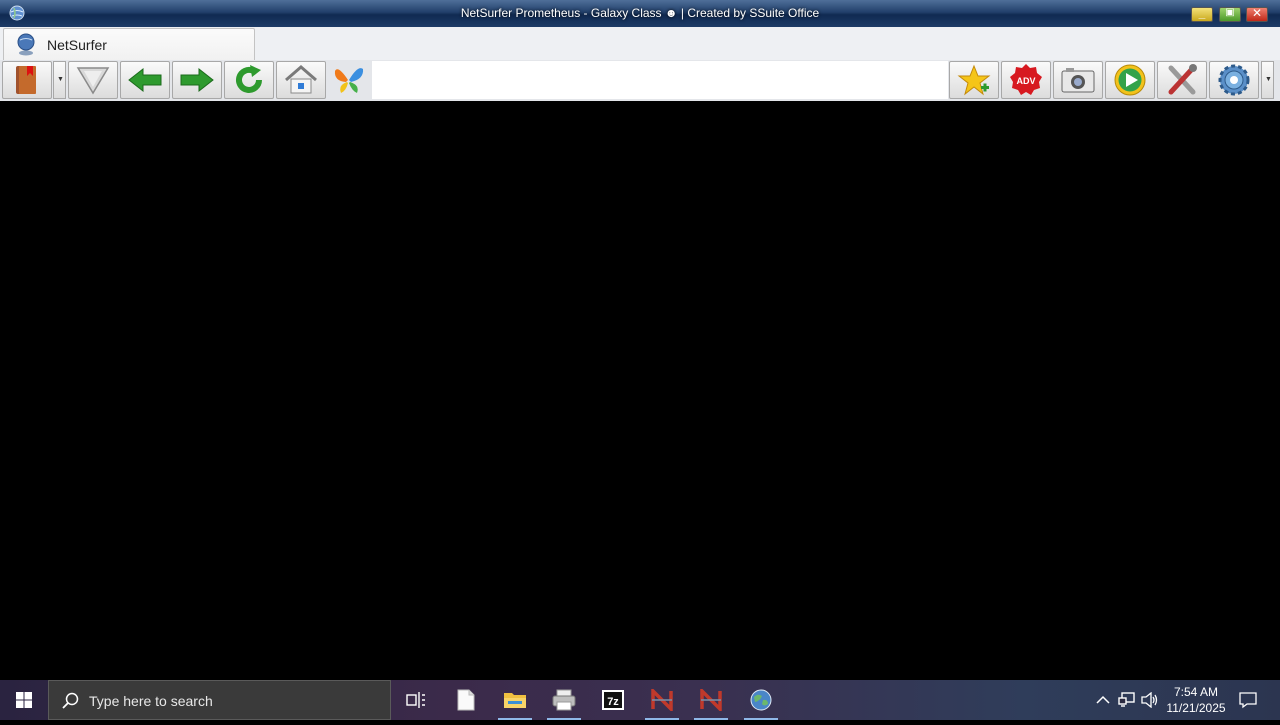 The image size is (1280, 725). I want to click on volume-button, so click(1150, 700).